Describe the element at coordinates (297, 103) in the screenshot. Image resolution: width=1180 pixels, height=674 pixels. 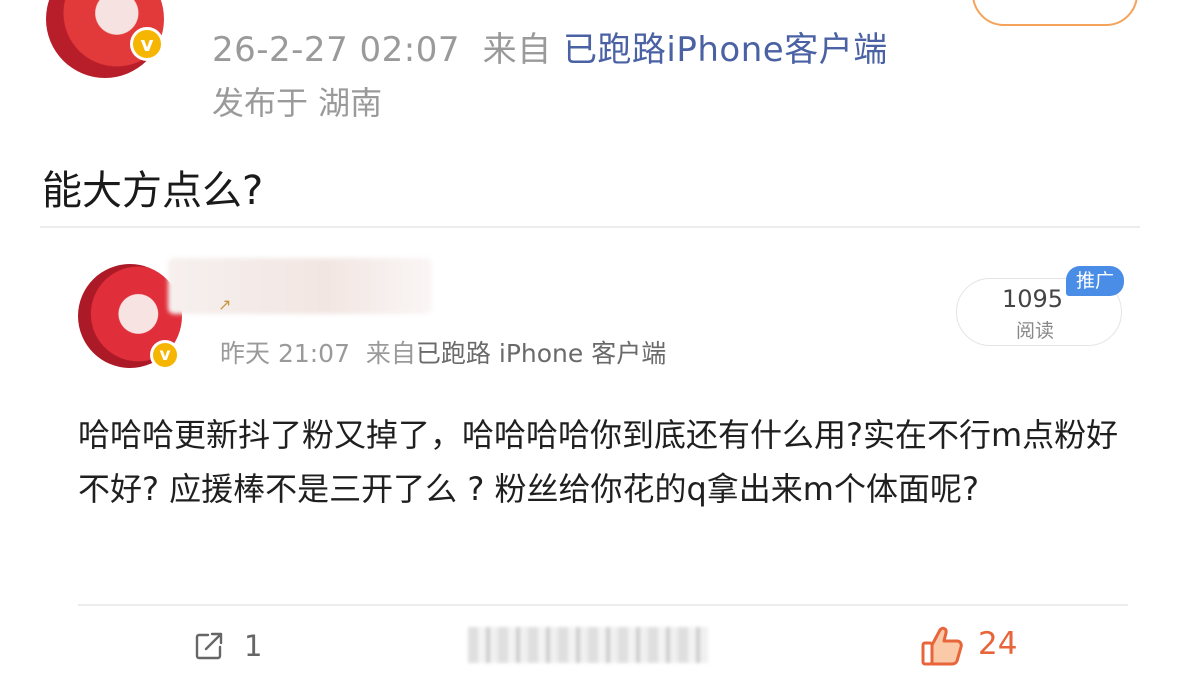
I see `post-location: 发布于 湖南` at that location.